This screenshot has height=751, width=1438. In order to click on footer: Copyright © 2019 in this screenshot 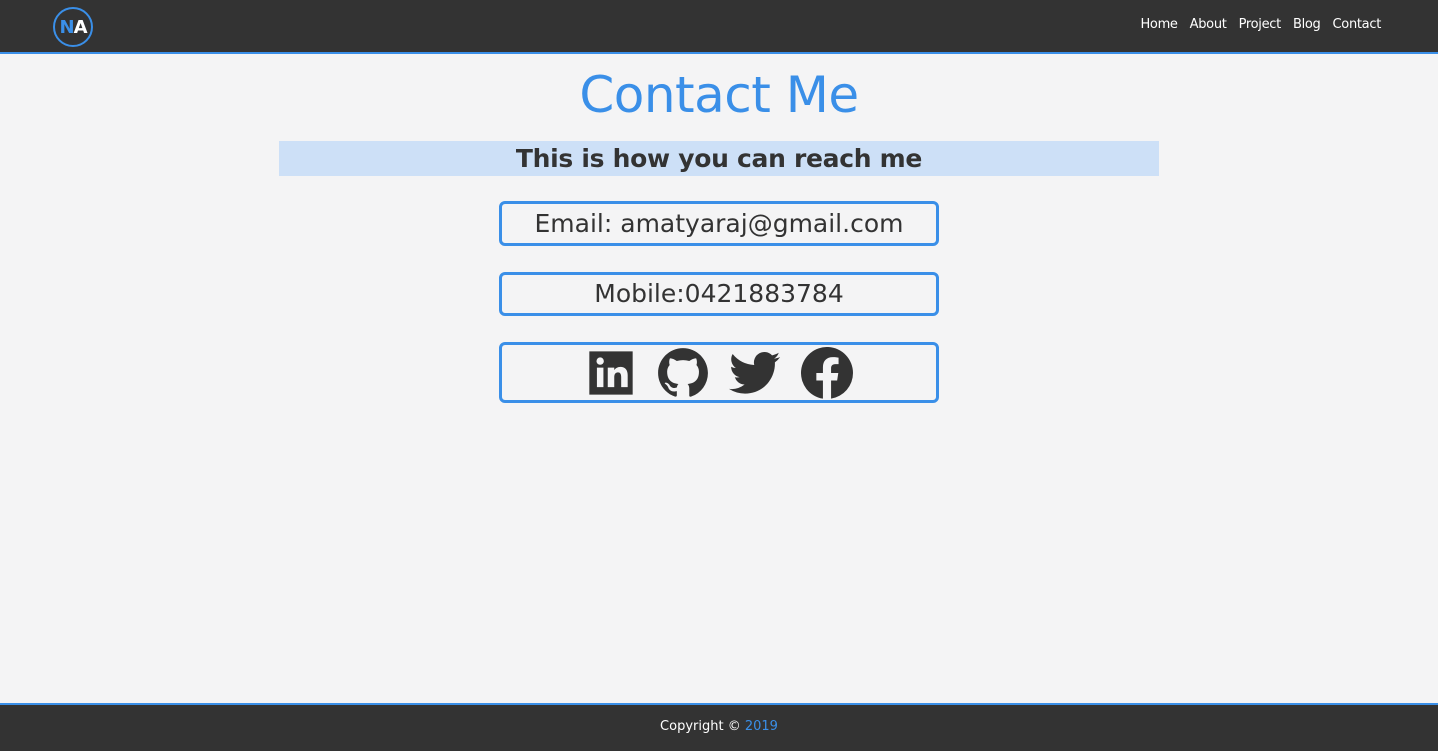, I will do `click(719, 727)`.